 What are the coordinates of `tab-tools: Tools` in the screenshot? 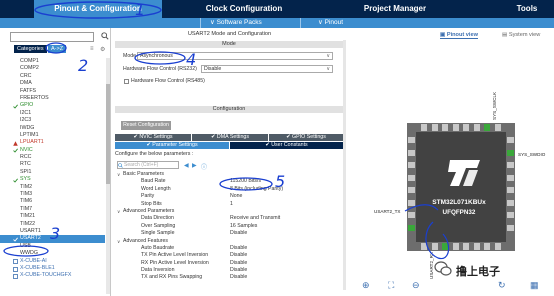 It's located at (527, 9).